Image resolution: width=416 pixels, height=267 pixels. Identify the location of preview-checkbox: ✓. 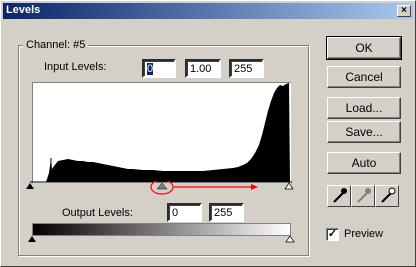
(332, 234).